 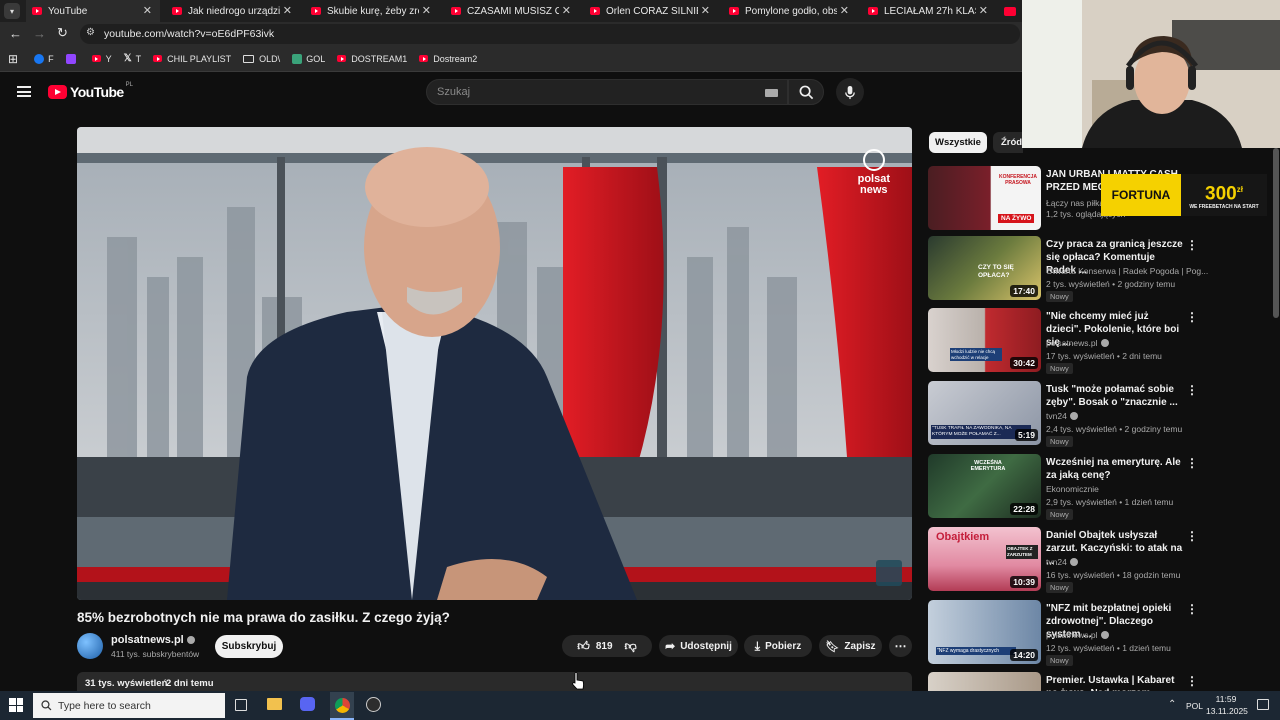 What do you see at coordinates (448, 59) in the screenshot?
I see `bookmark-item: Dostream2` at bounding box center [448, 59].